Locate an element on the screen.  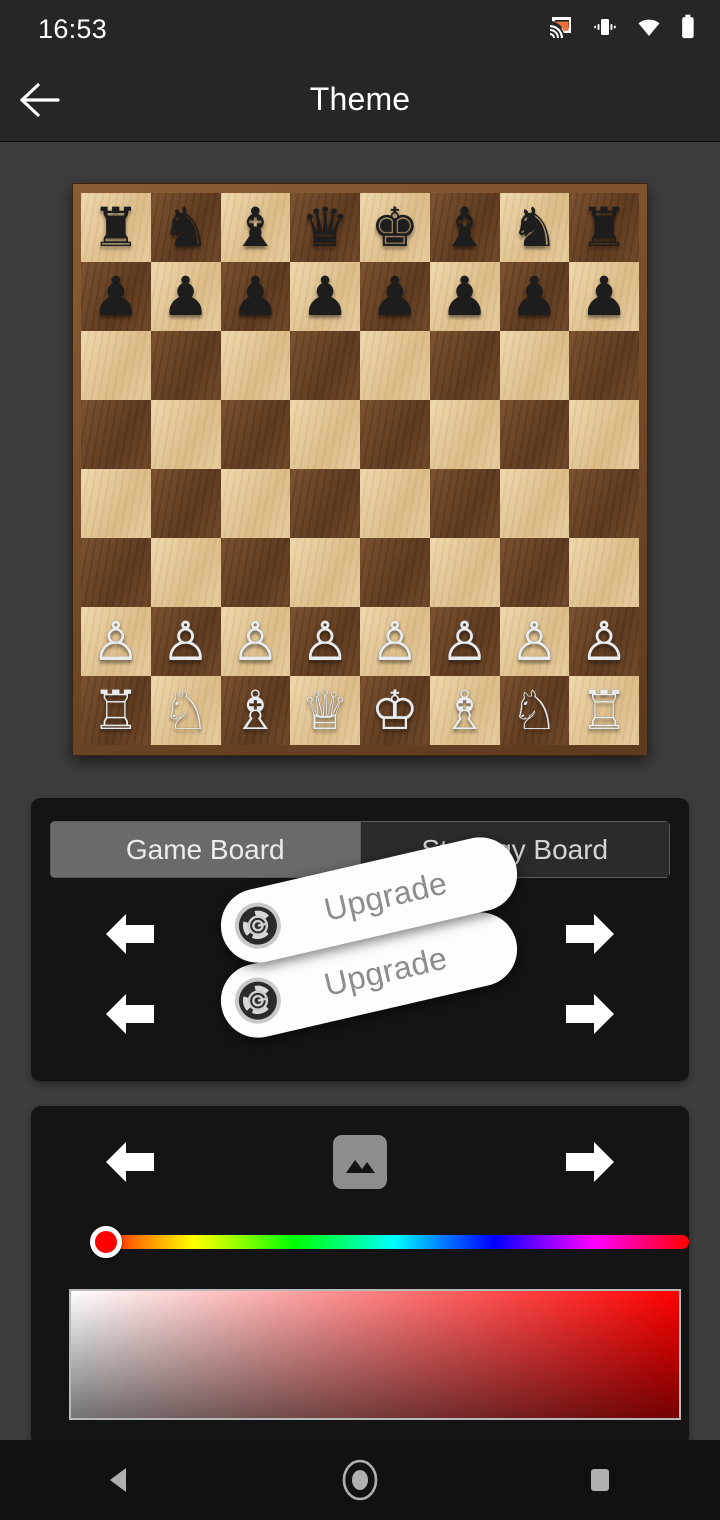
tab-game-board: Game Board is located at coordinates (205, 849).